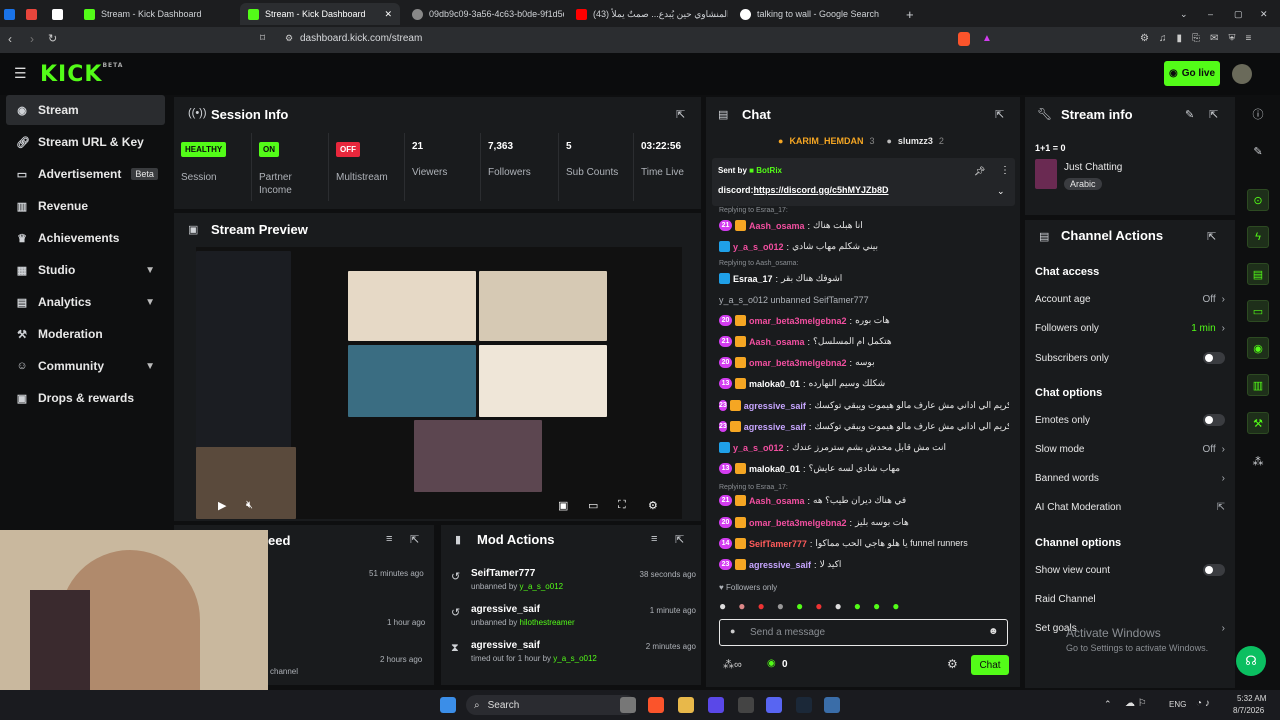  I want to click on minimize-icon: –, so click(1208, 14).